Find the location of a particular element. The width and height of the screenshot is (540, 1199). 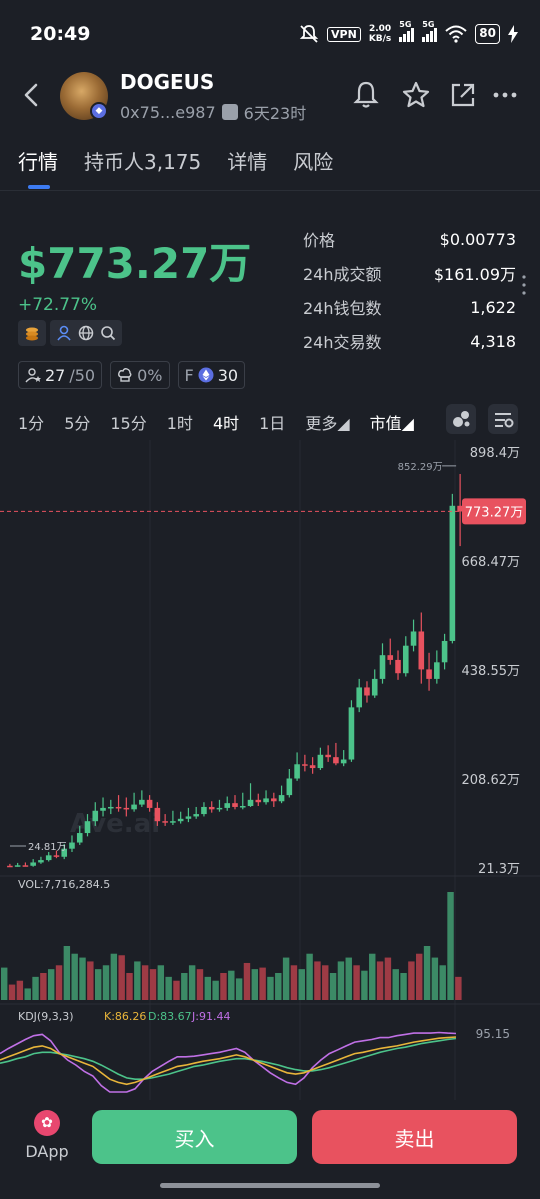

dev-percent: 0% is located at coordinates (150, 375).